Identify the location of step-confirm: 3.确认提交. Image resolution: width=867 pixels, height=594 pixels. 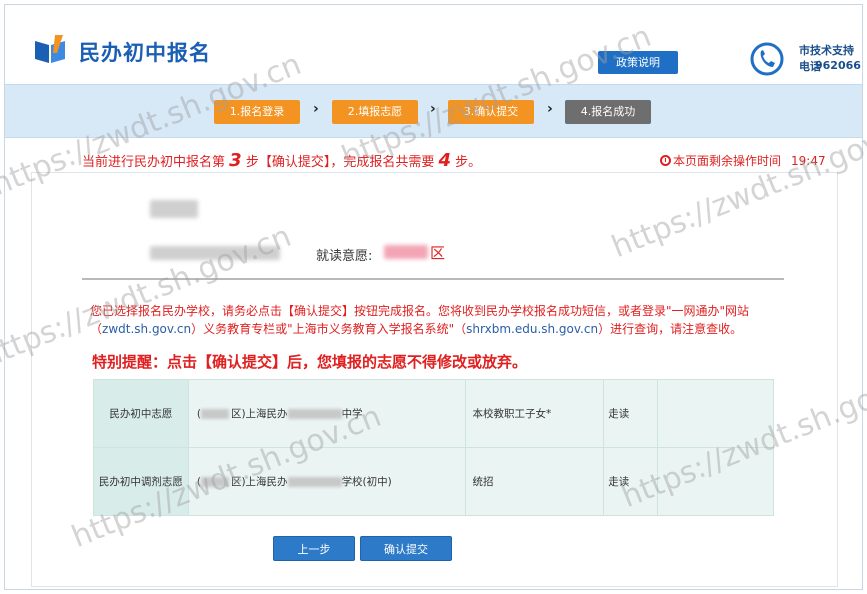
(491, 112).